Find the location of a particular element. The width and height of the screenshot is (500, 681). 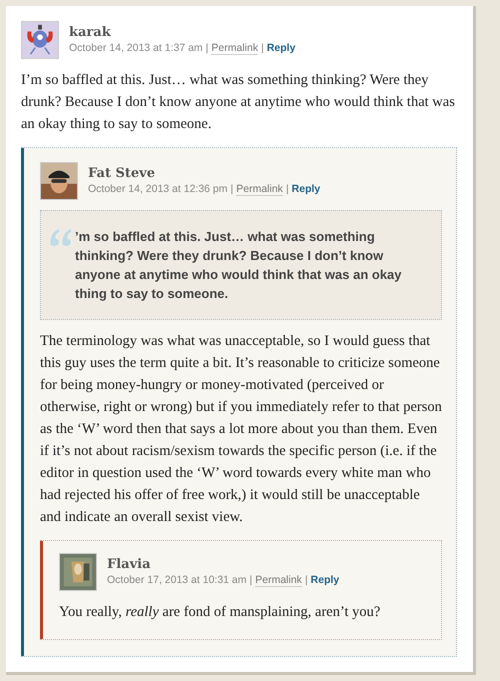

comment-text: I’m so baffled at this. Just… what was something thinking? Were they drunk? Because I don’t know anyone at anytime who would think that was an okay thing to say to someone. is located at coordinates (238, 102).